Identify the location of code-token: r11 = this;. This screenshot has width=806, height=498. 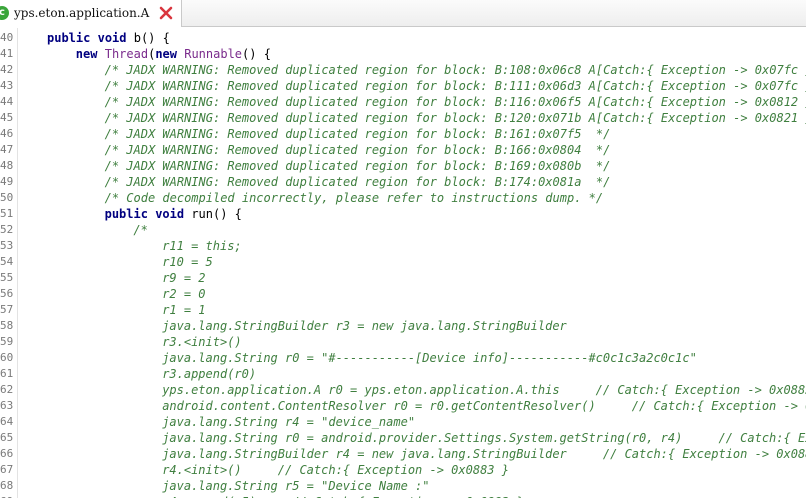
(202, 246).